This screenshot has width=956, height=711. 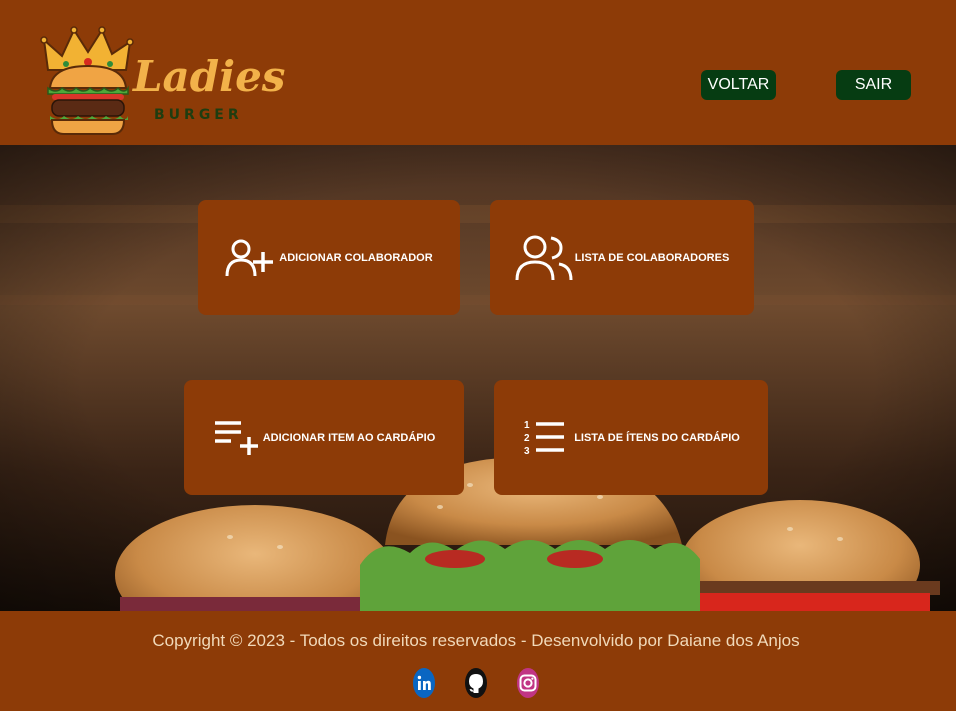 I want to click on card-label: ADICIONAR ITEM AO CARDÁPIO, so click(x=349, y=437).